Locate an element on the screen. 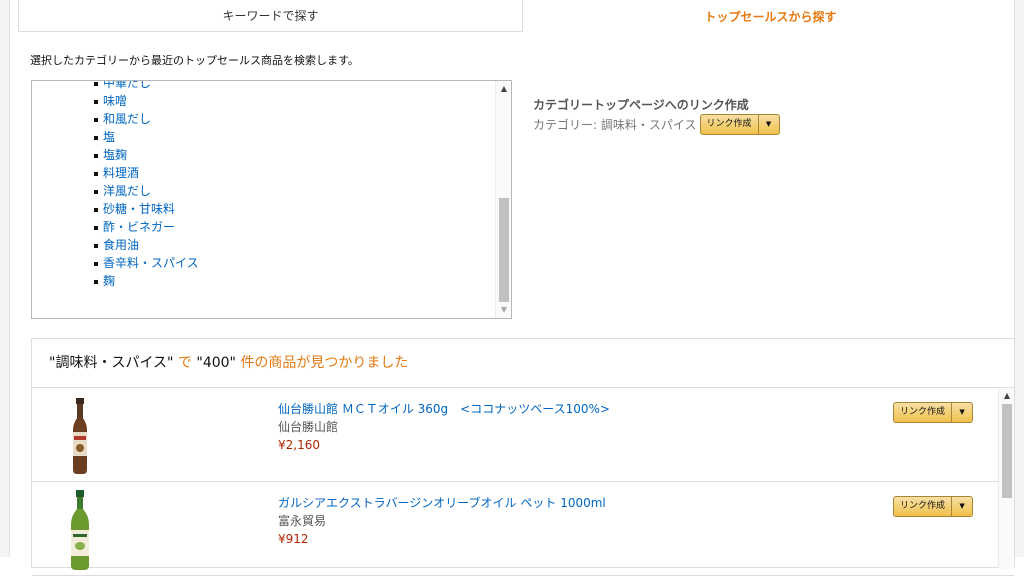 The image size is (1024, 576). category-item: 食用油 is located at coordinates (115, 245).